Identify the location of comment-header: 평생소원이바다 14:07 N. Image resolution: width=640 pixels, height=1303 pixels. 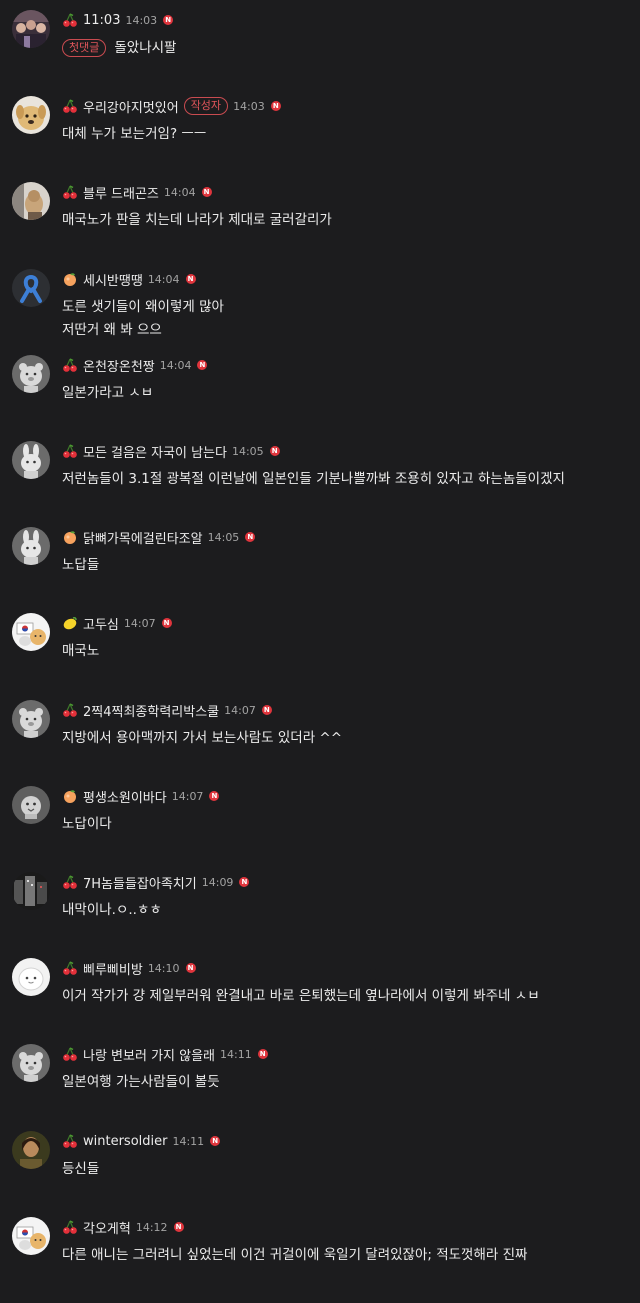
(141, 796).